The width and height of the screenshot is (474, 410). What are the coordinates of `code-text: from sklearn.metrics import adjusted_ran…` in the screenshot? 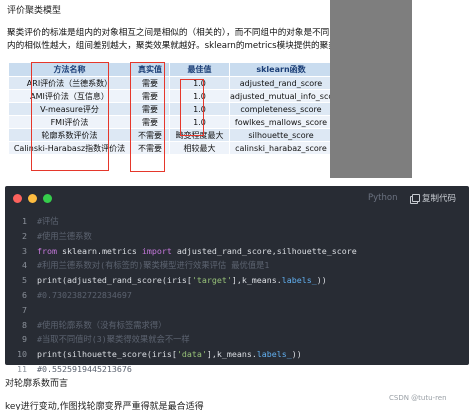 It's located at (192, 251).